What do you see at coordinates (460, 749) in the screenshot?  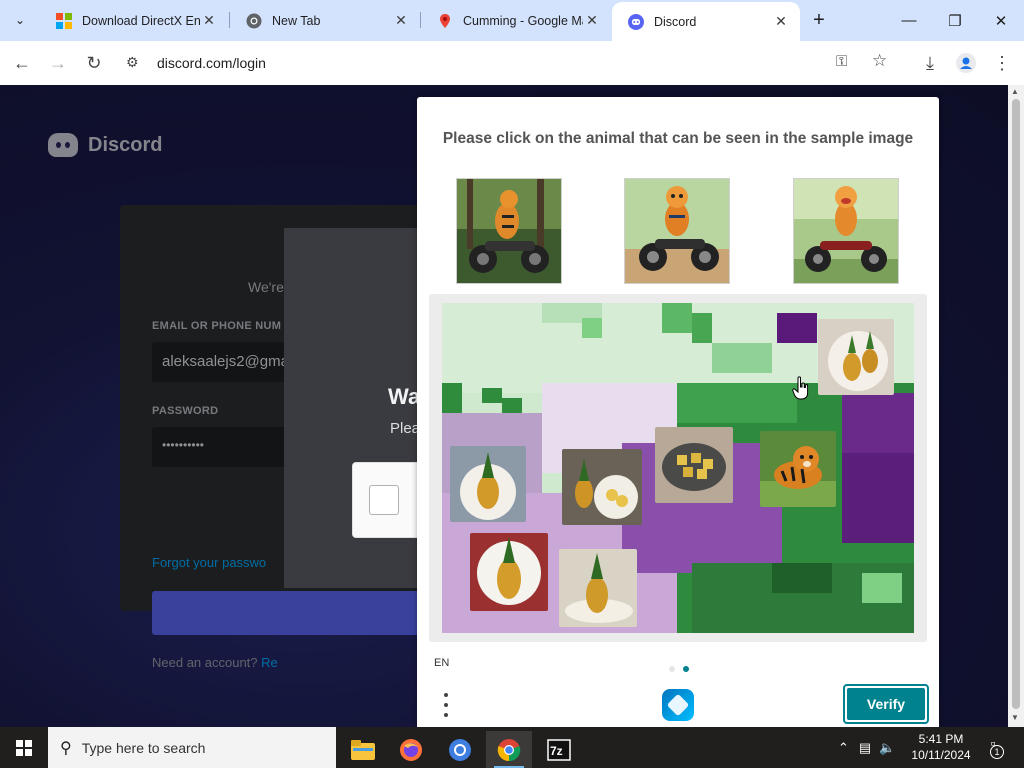 I see `browser-icon` at bounding box center [460, 749].